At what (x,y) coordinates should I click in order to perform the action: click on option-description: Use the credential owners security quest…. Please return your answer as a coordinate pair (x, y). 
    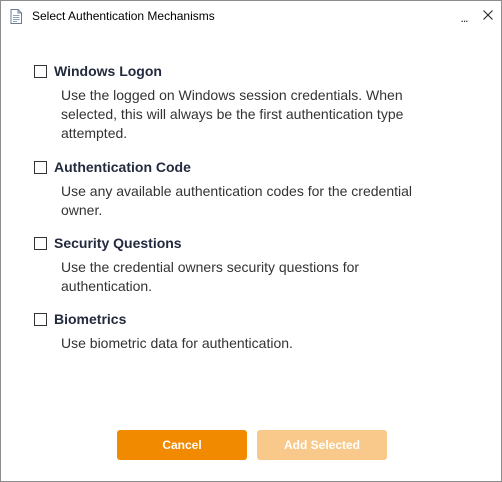
    Looking at the image, I should click on (210, 276).